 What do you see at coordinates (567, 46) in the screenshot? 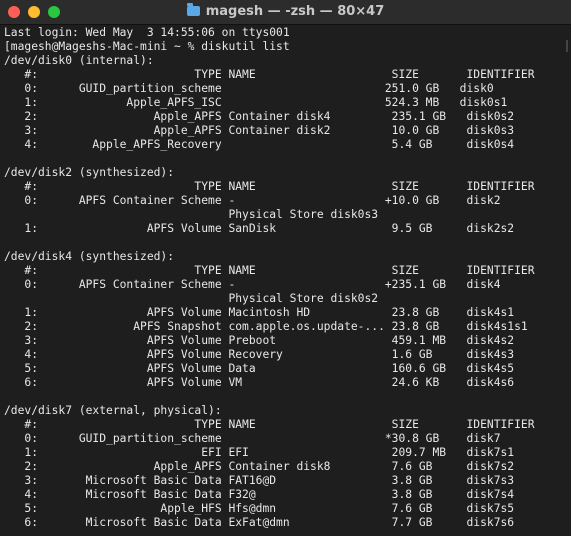
I see `scrollbar` at bounding box center [567, 46].